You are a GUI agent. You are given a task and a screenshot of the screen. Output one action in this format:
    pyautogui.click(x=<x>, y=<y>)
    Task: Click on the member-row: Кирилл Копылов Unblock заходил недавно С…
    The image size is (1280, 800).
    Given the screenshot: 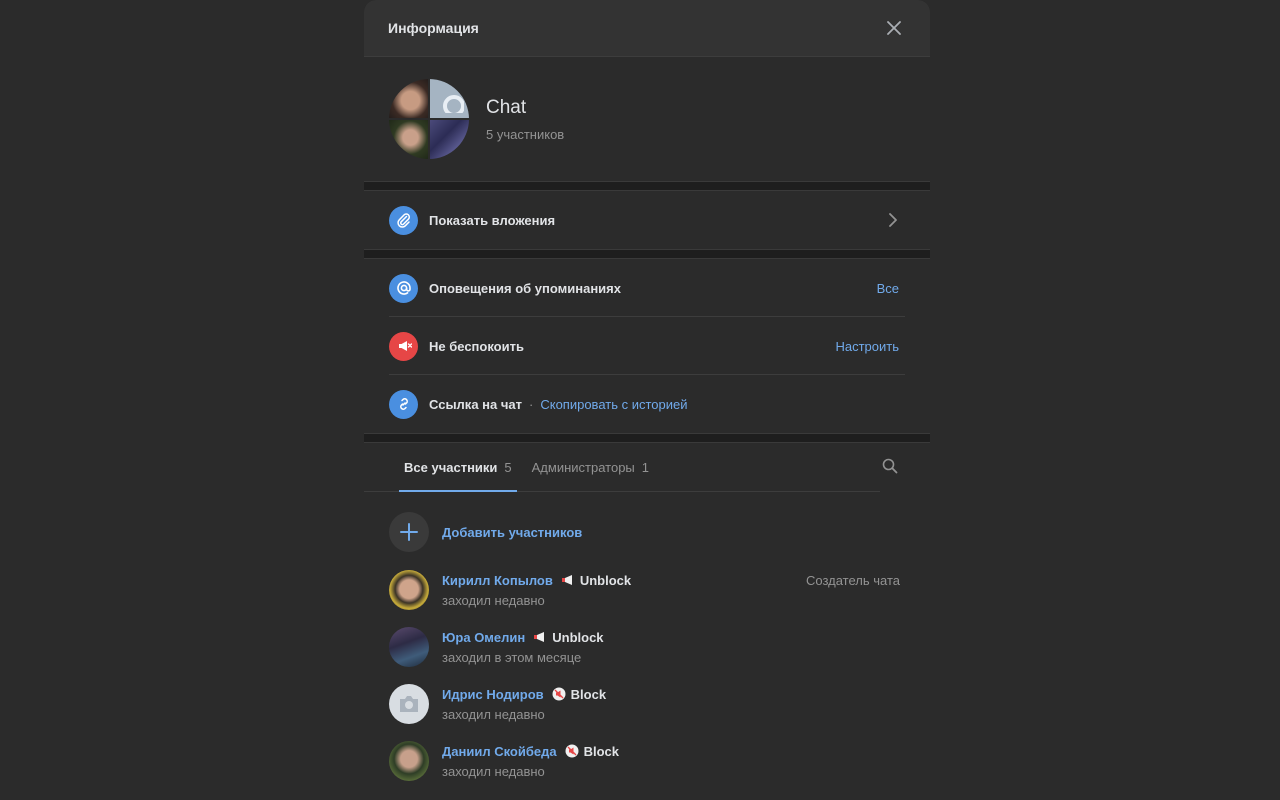 What is the action you would take?
    pyautogui.click(x=647, y=589)
    